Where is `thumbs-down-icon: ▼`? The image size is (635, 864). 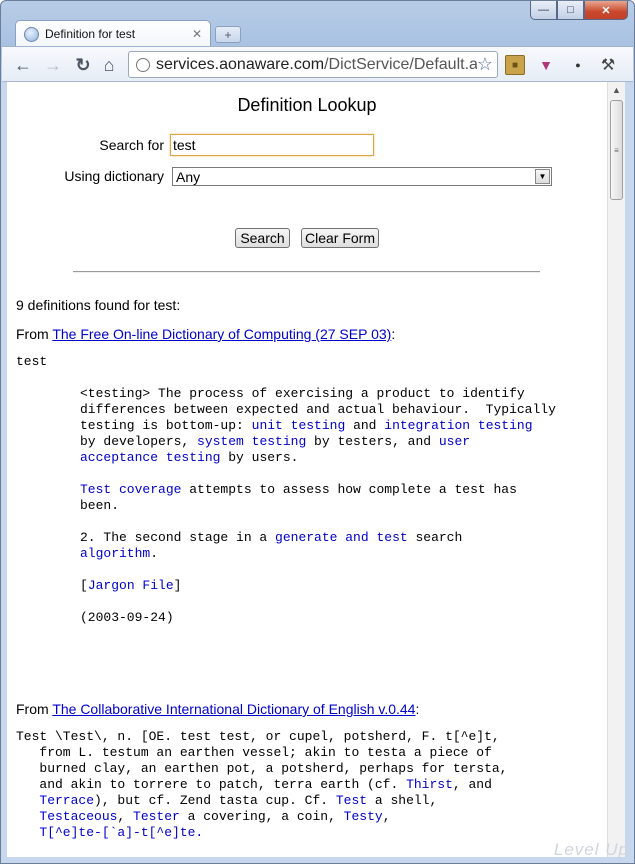 thumbs-down-icon: ▼ is located at coordinates (546, 65).